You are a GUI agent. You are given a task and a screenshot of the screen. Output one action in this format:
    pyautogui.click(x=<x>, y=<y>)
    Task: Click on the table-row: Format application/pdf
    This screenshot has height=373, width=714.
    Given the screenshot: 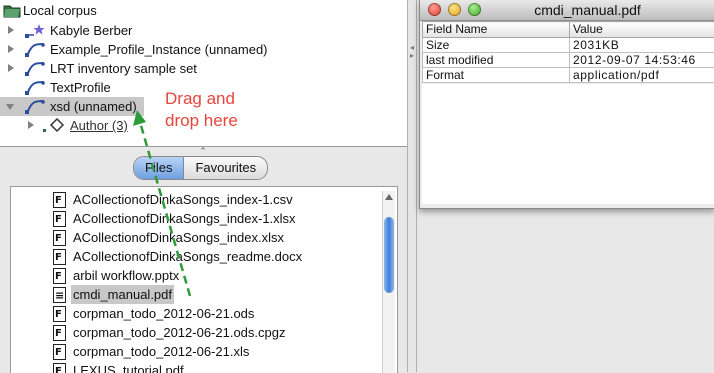 What is the action you would take?
    pyautogui.click(x=568, y=75)
    